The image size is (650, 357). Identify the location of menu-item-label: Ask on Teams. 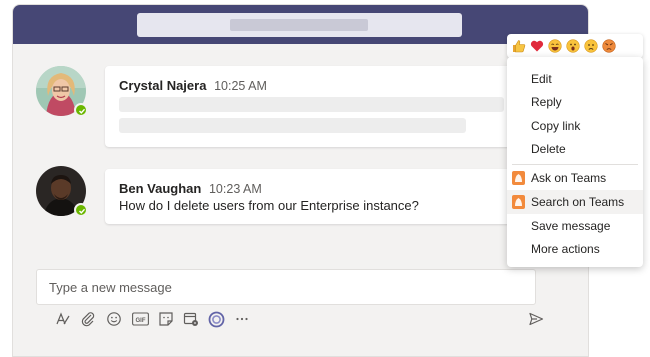
(569, 178).